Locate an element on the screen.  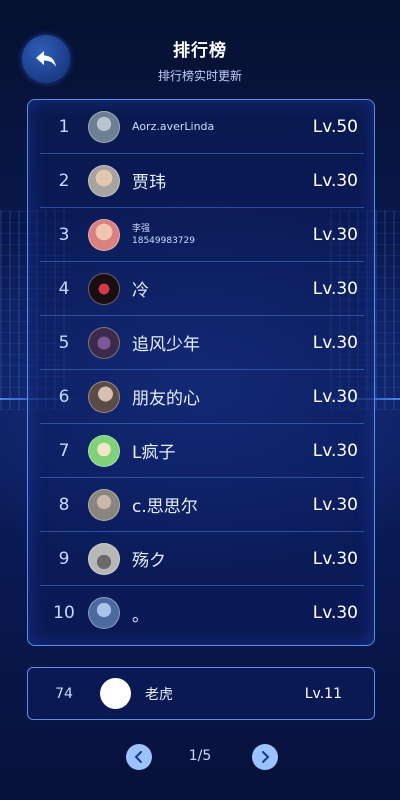
leaderboard-row: 5 追风少年 Lv.30 is located at coordinates (202, 343).